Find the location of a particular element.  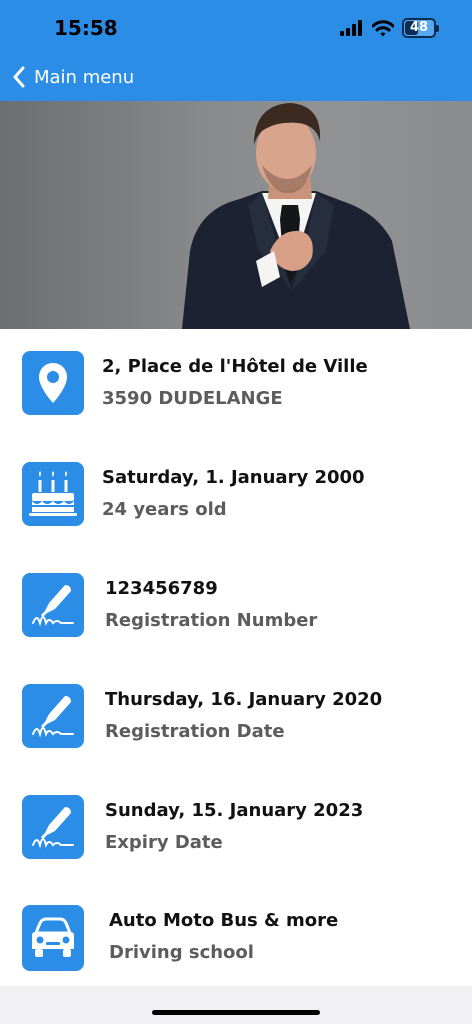

registration-date-tile is located at coordinates (53, 716).